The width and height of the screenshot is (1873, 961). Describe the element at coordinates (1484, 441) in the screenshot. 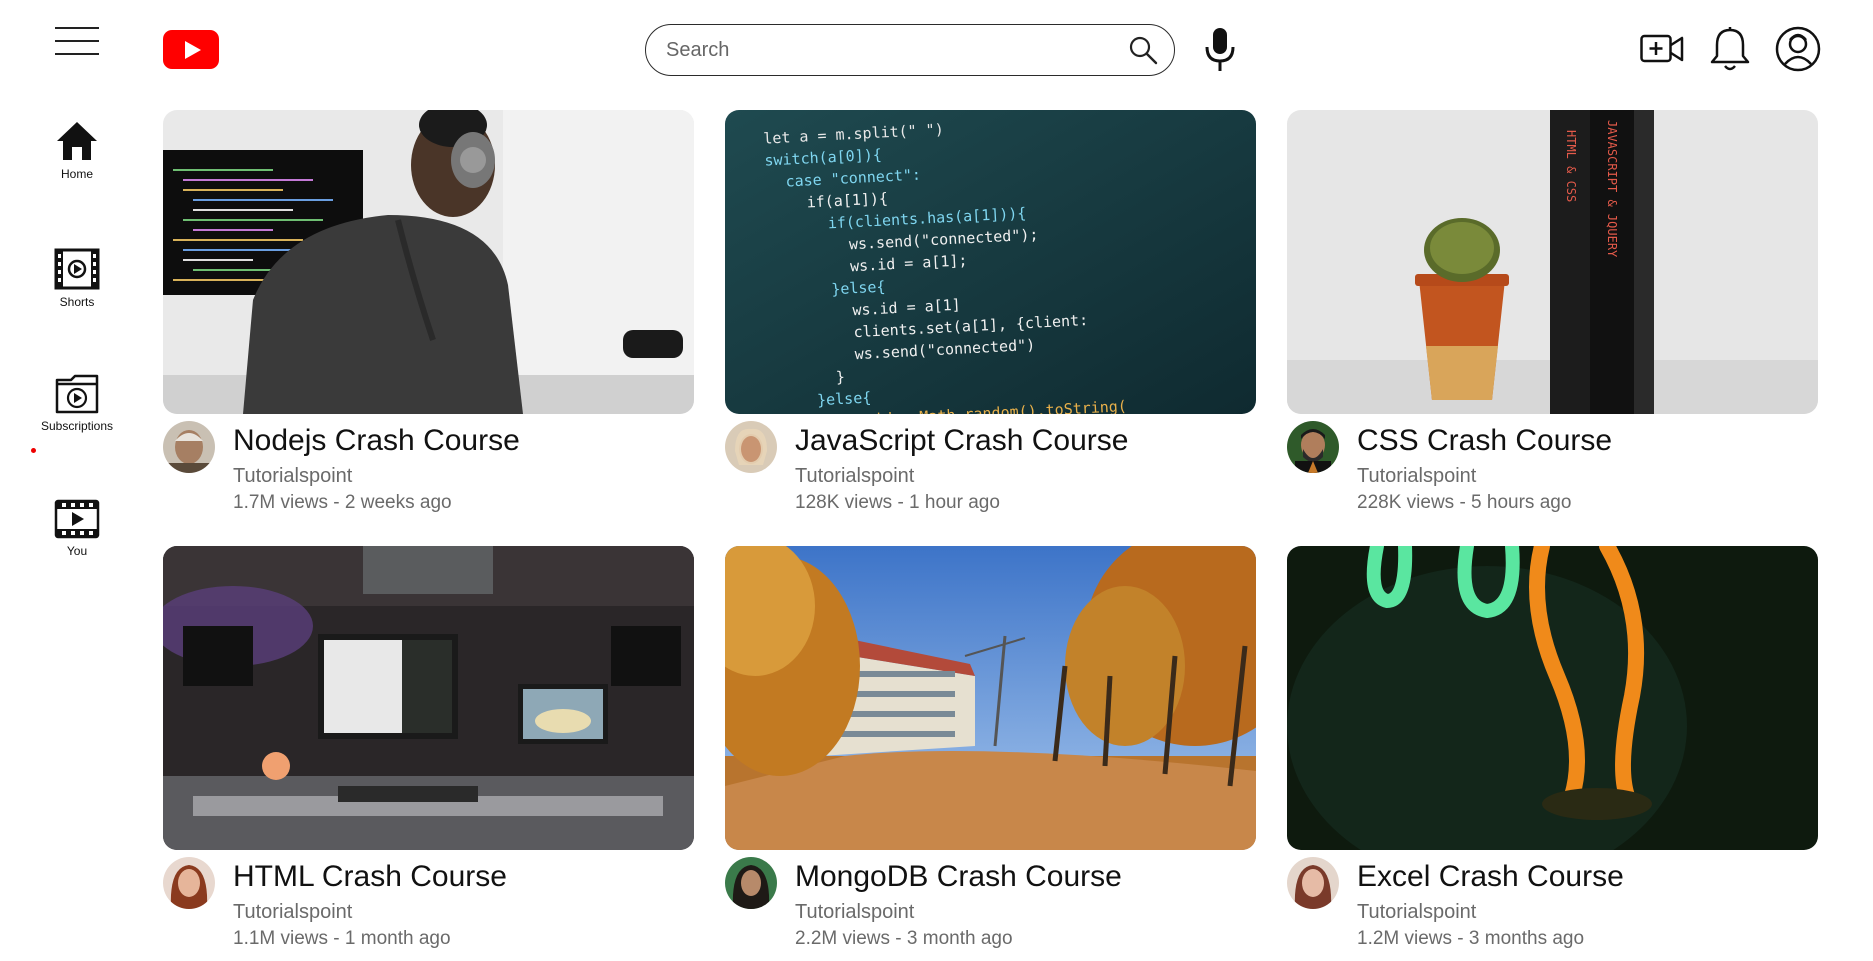

I see `video-title: CSS Crash Course` at that location.